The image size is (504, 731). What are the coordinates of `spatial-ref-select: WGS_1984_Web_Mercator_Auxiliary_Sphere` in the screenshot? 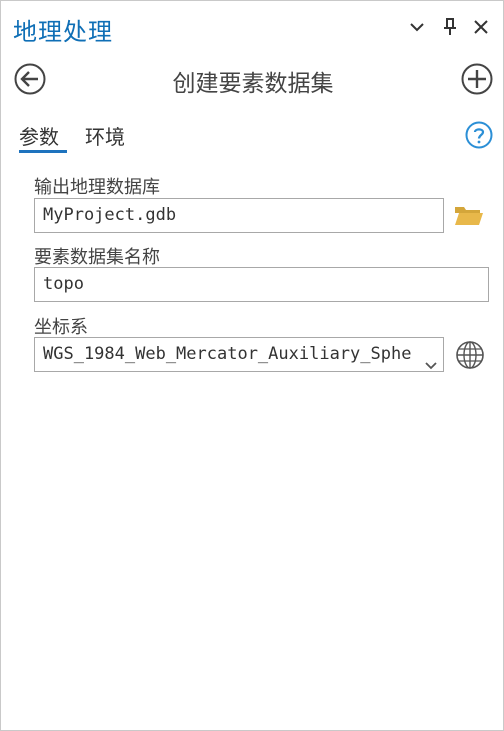 It's located at (239, 354).